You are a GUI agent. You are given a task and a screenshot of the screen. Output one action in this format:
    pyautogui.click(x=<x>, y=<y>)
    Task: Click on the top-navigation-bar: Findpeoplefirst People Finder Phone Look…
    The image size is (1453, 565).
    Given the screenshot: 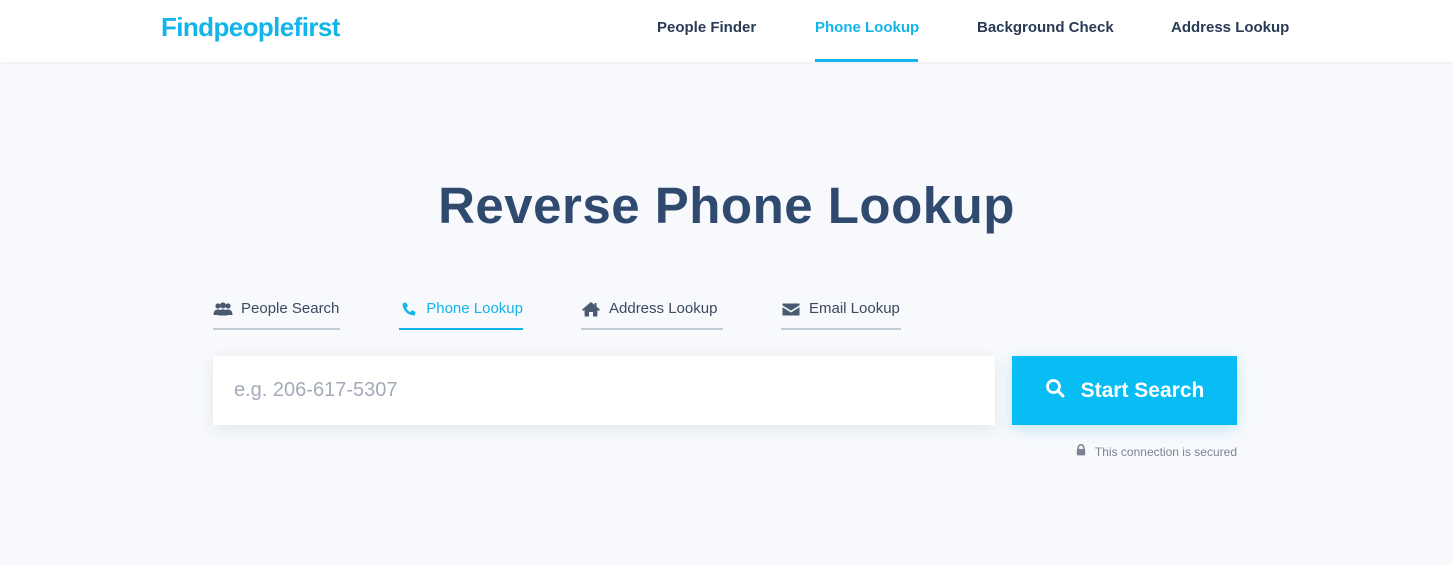 What is the action you would take?
    pyautogui.click(x=726, y=31)
    